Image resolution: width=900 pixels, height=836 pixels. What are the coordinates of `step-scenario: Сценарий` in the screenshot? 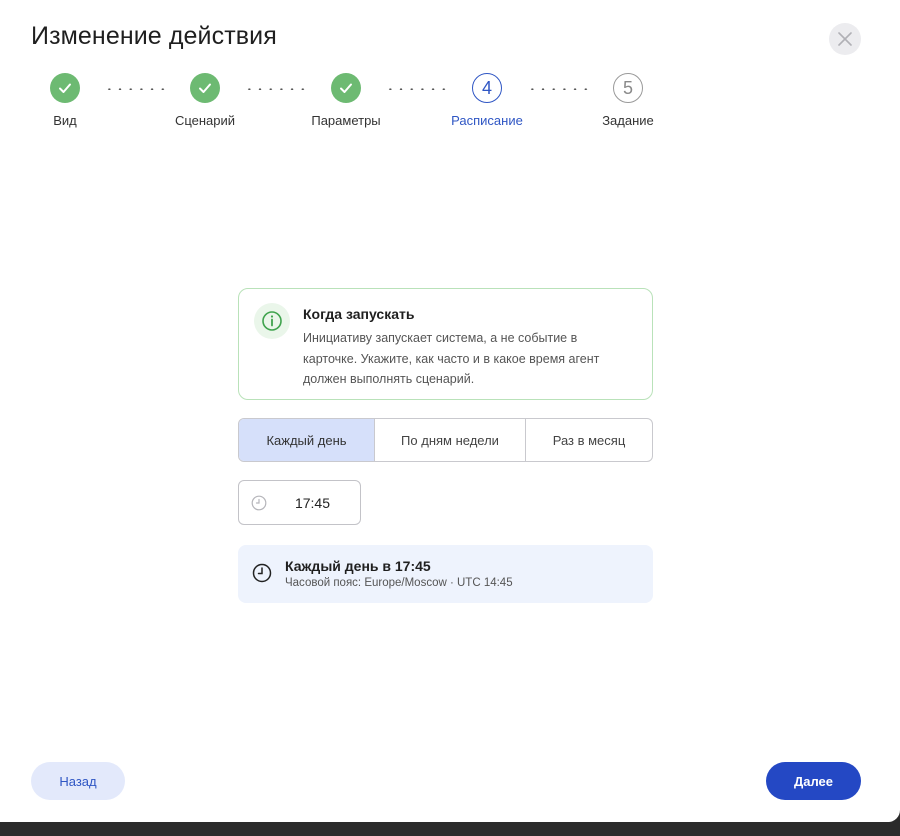 It's located at (205, 100).